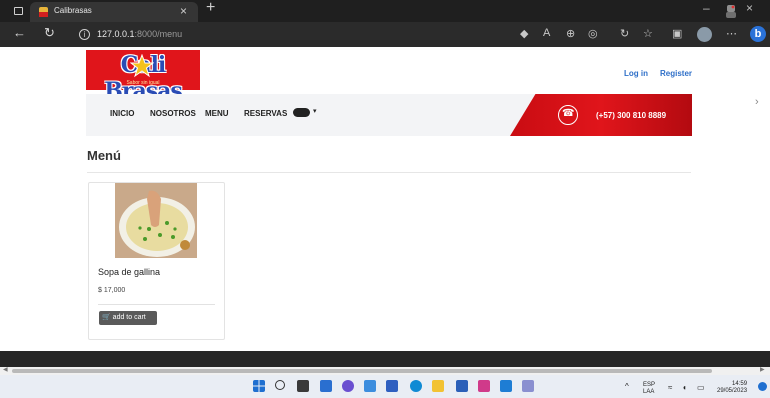 The height and width of the screenshot is (398, 770). What do you see at coordinates (506, 386) in the screenshot?
I see `vscode-icon` at bounding box center [506, 386].